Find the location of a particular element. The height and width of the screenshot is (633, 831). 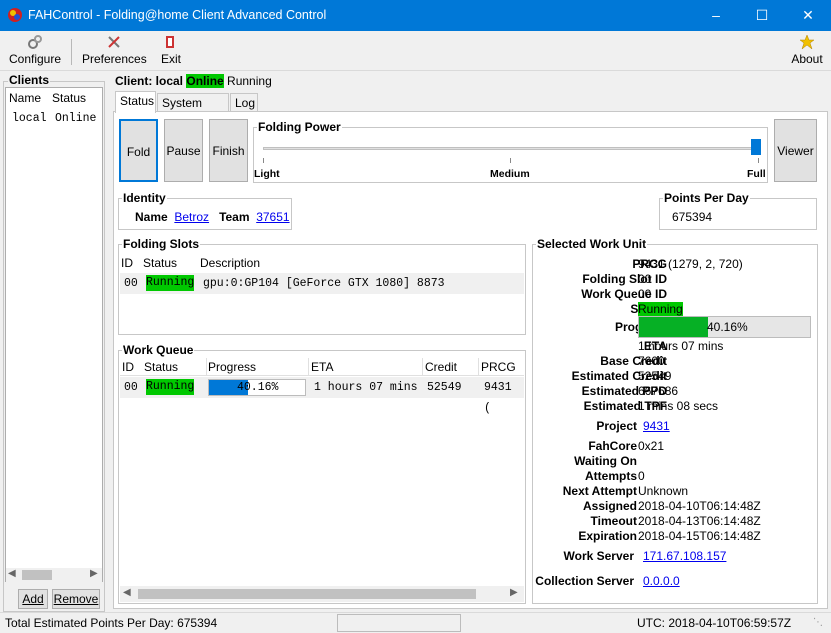

fah-app-icon is located at coordinates (15, 15).